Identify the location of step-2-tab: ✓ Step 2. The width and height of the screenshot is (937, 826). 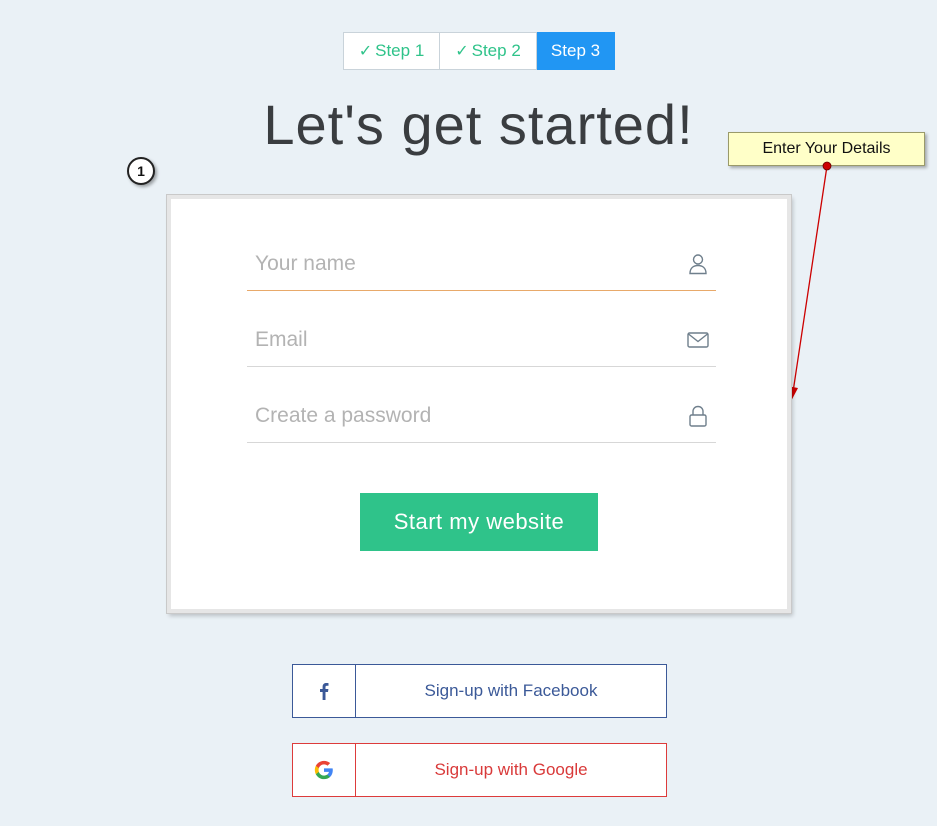
(488, 51).